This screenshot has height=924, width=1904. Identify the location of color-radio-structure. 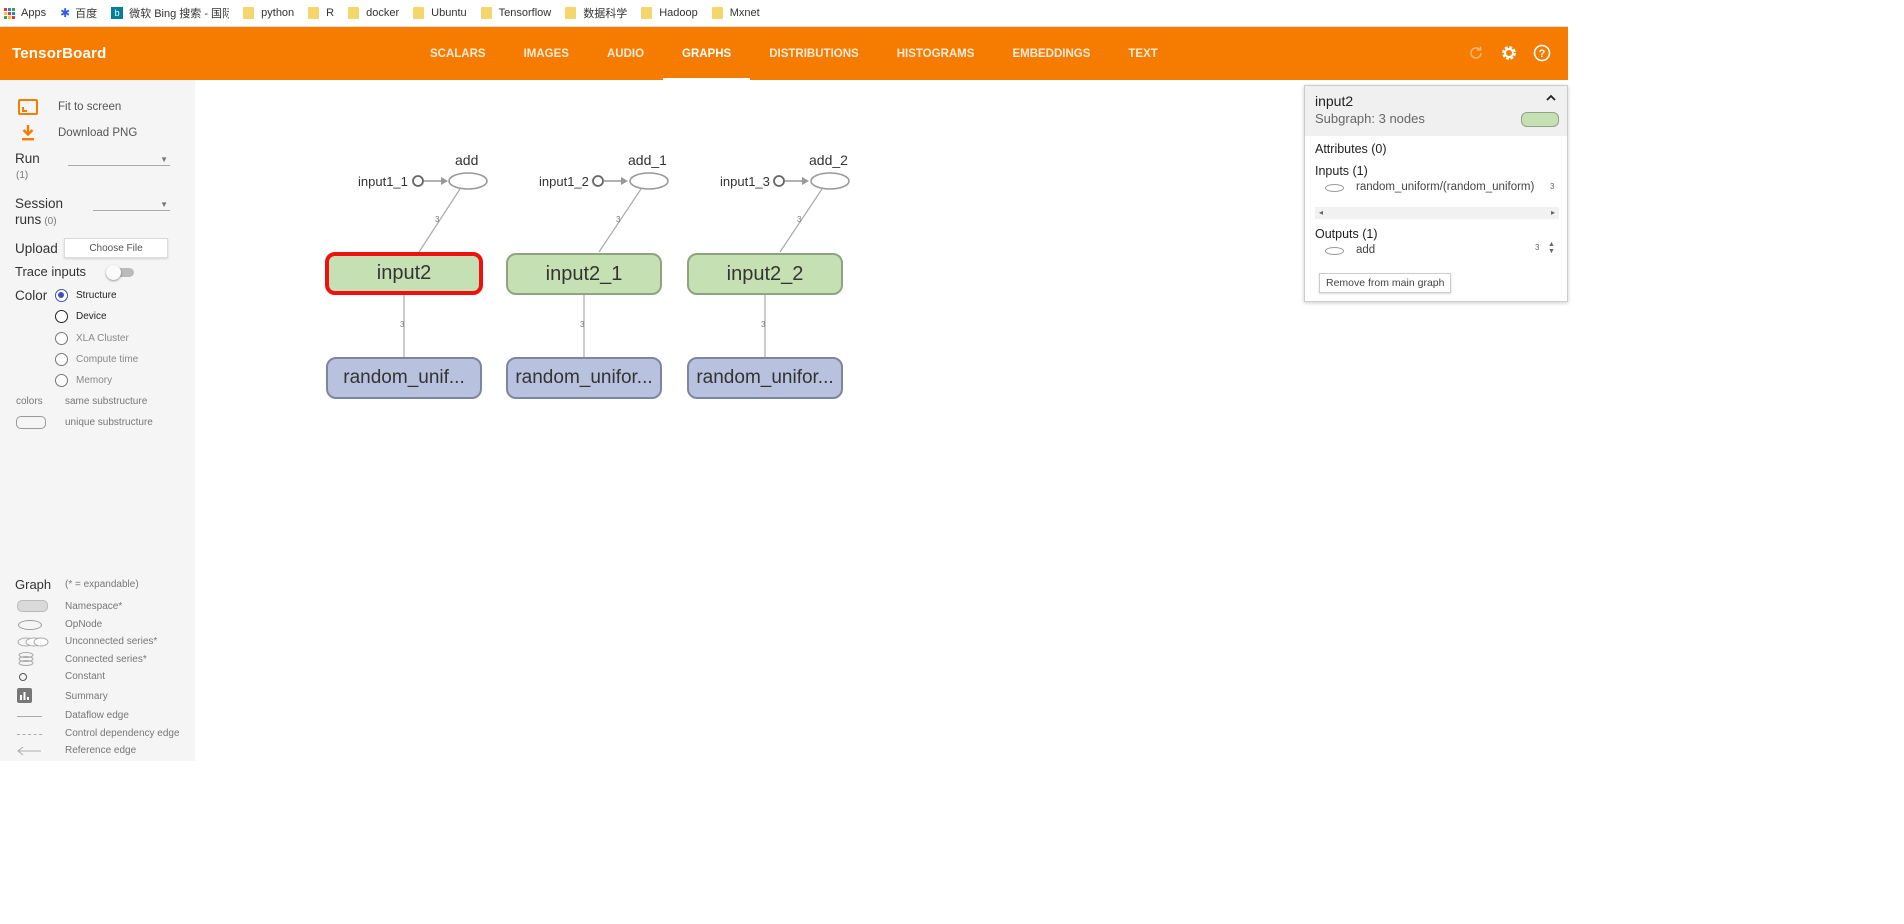
(61, 295).